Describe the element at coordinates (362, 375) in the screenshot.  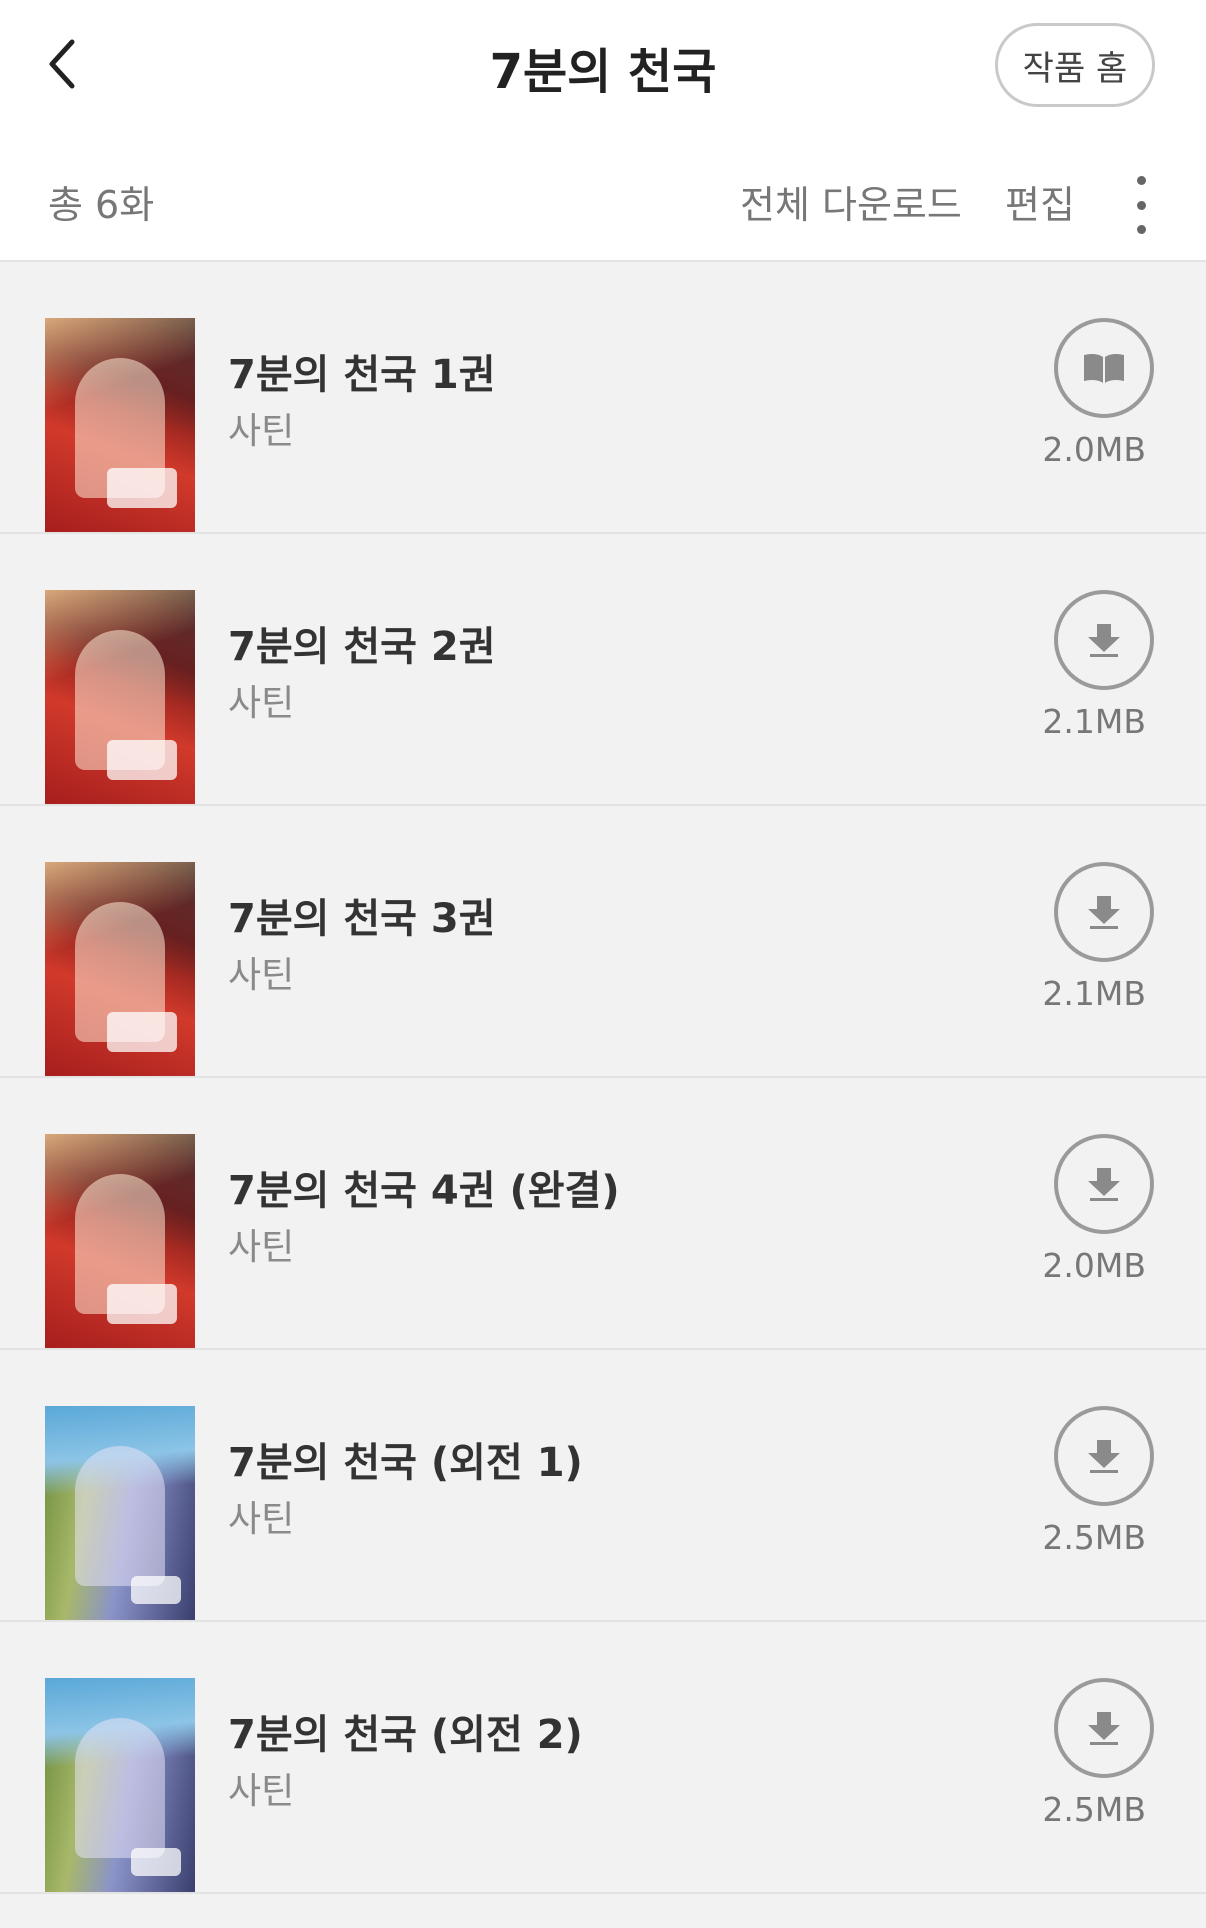
I see `episode-title: 7분의 천국 1권` at that location.